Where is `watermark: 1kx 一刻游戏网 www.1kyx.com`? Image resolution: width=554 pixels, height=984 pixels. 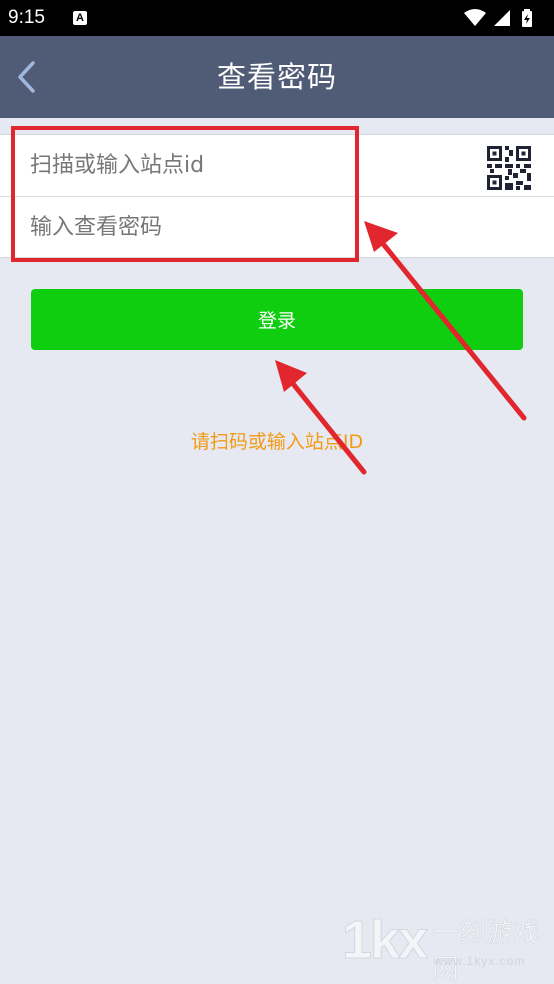 watermark: 1kx 一刻游戏网 www.1kyx.com is located at coordinates (445, 946).